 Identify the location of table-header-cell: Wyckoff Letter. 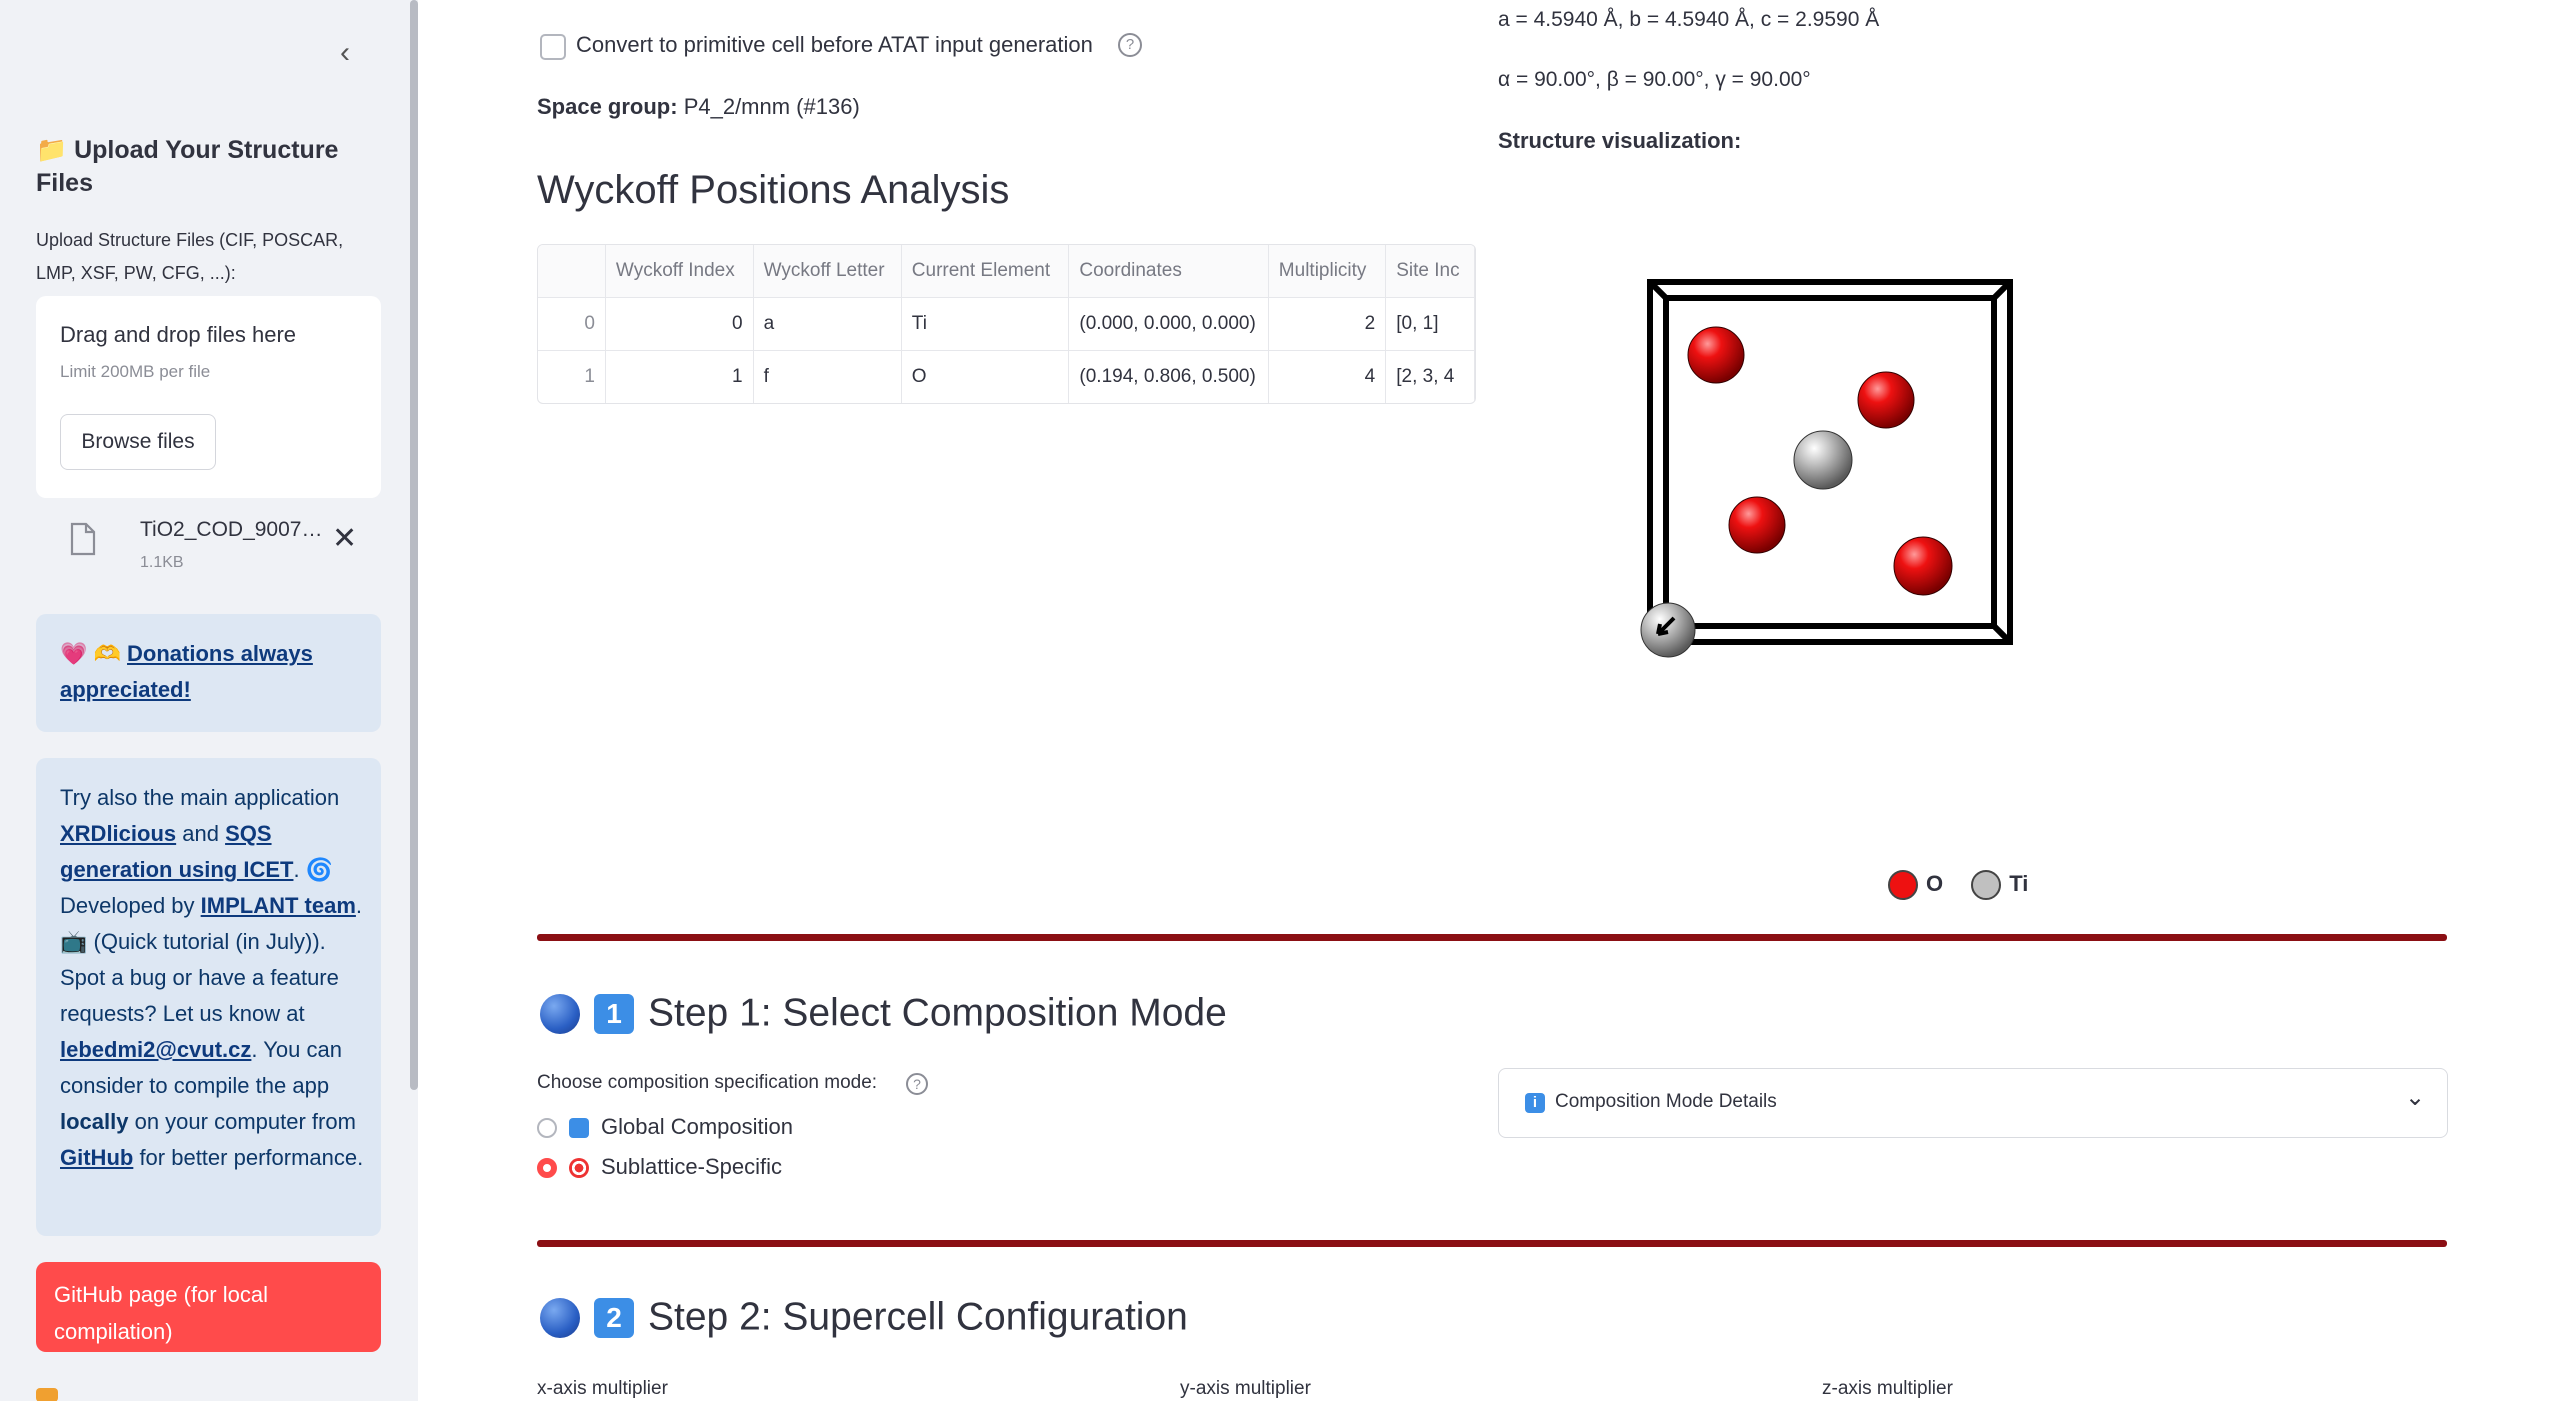
(827, 271).